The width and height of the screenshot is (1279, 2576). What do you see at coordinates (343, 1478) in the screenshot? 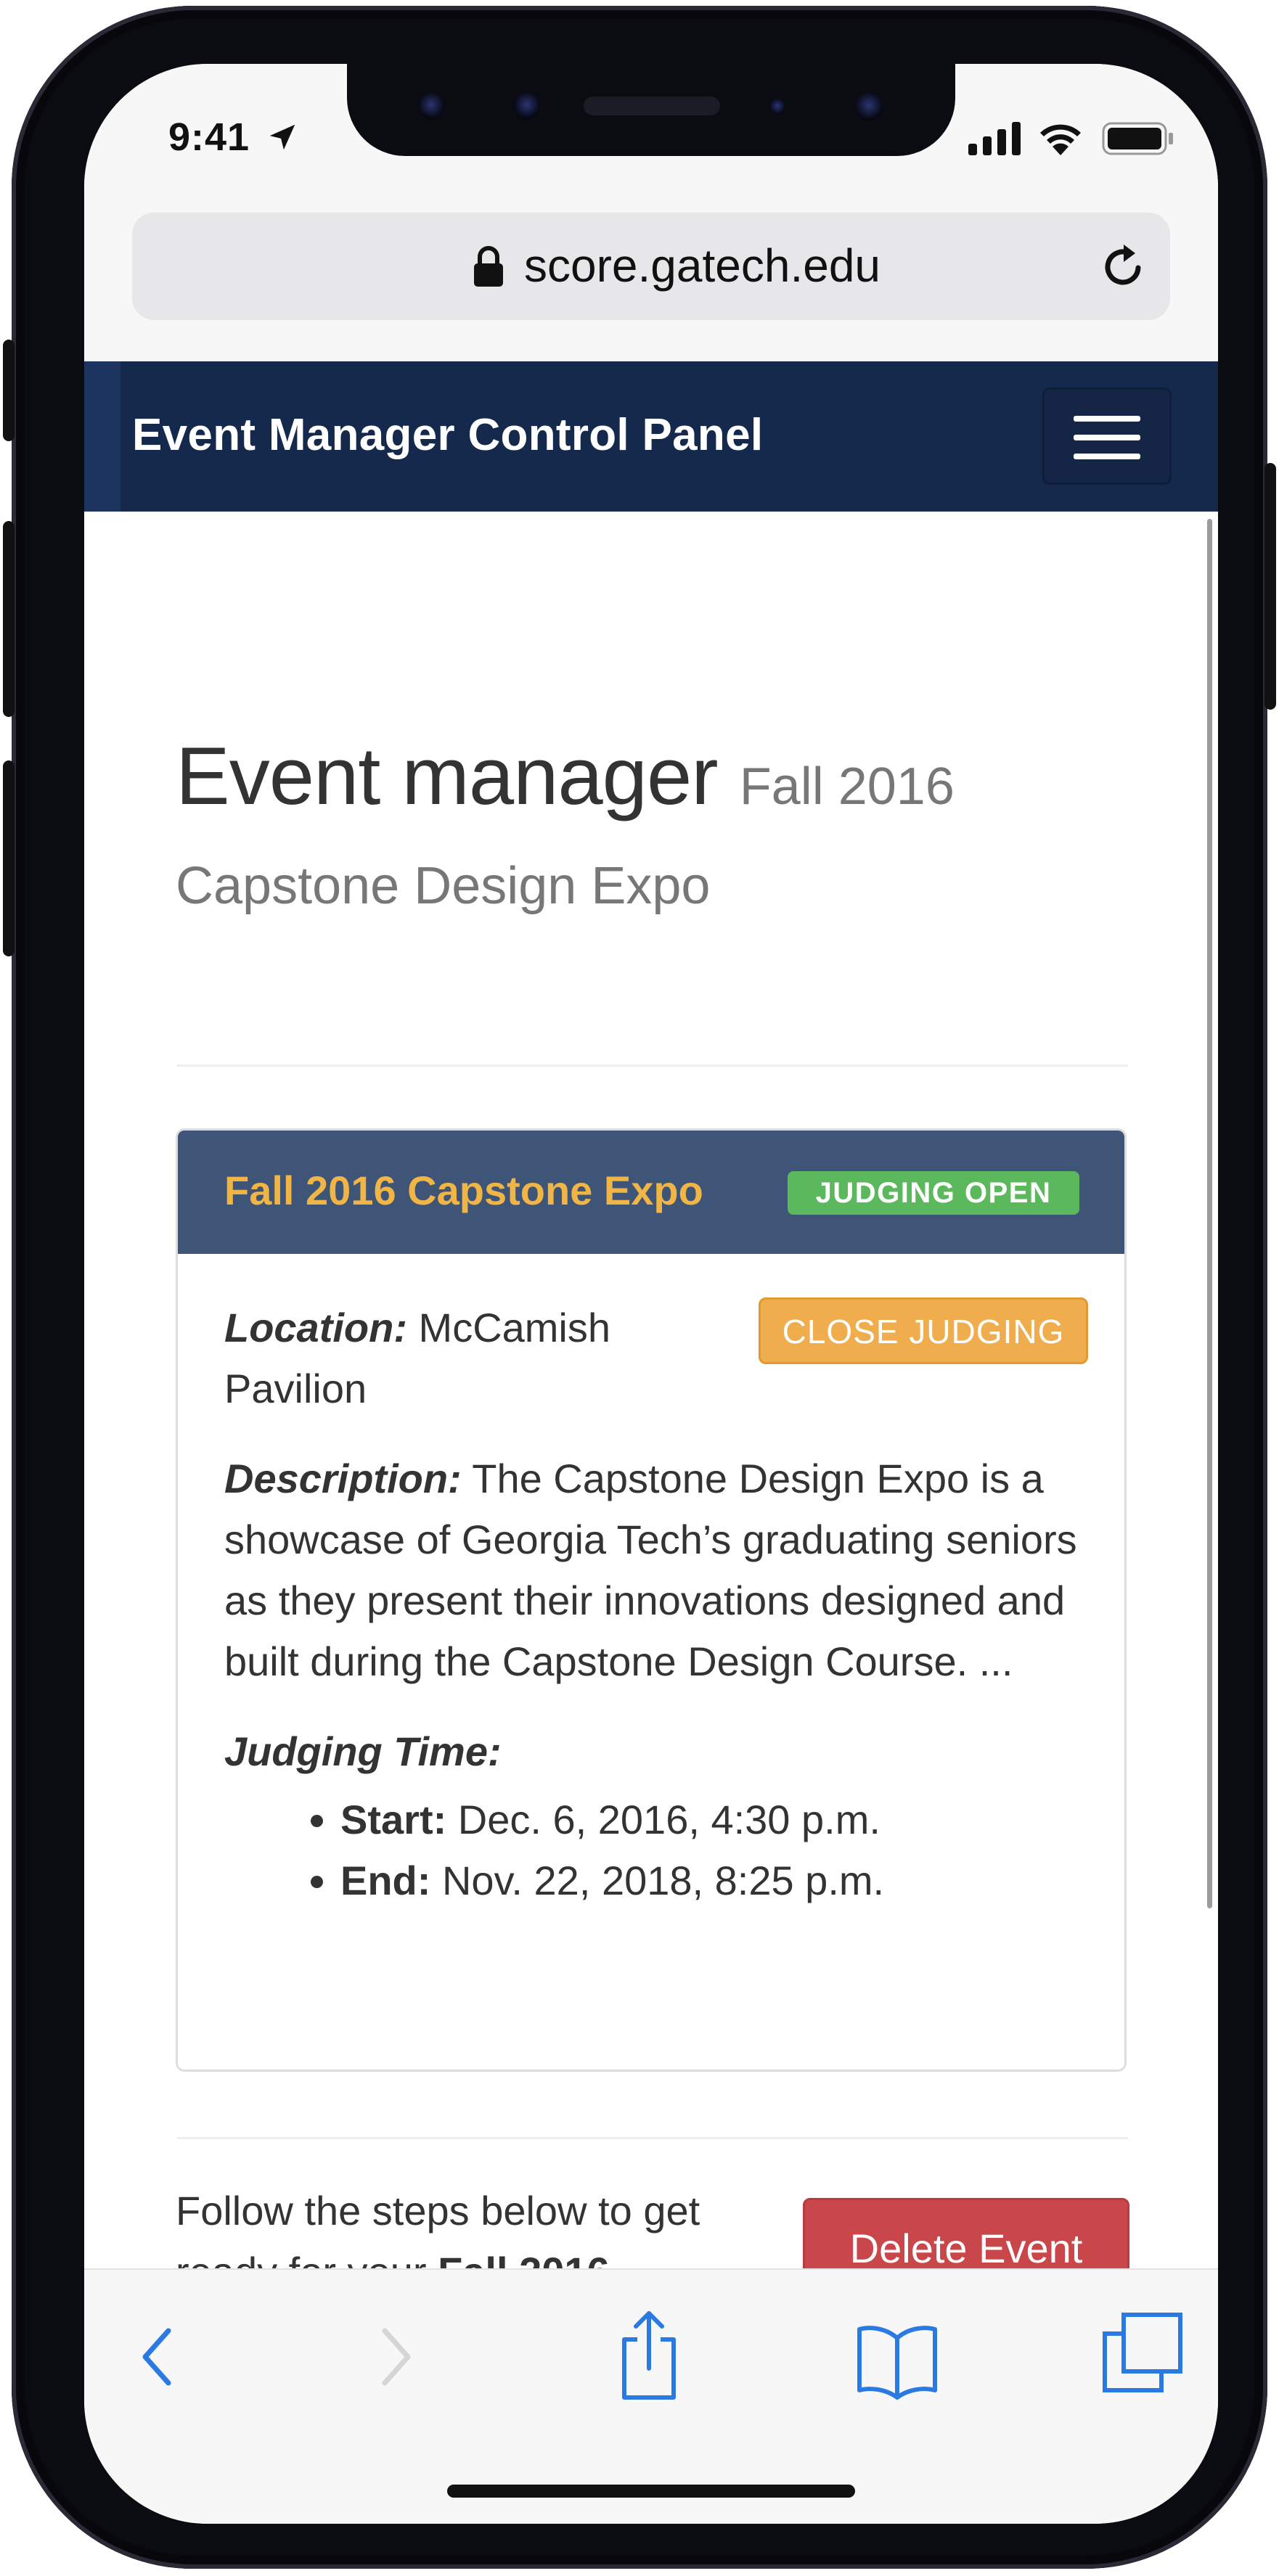
I see `description-label: Description:` at bounding box center [343, 1478].